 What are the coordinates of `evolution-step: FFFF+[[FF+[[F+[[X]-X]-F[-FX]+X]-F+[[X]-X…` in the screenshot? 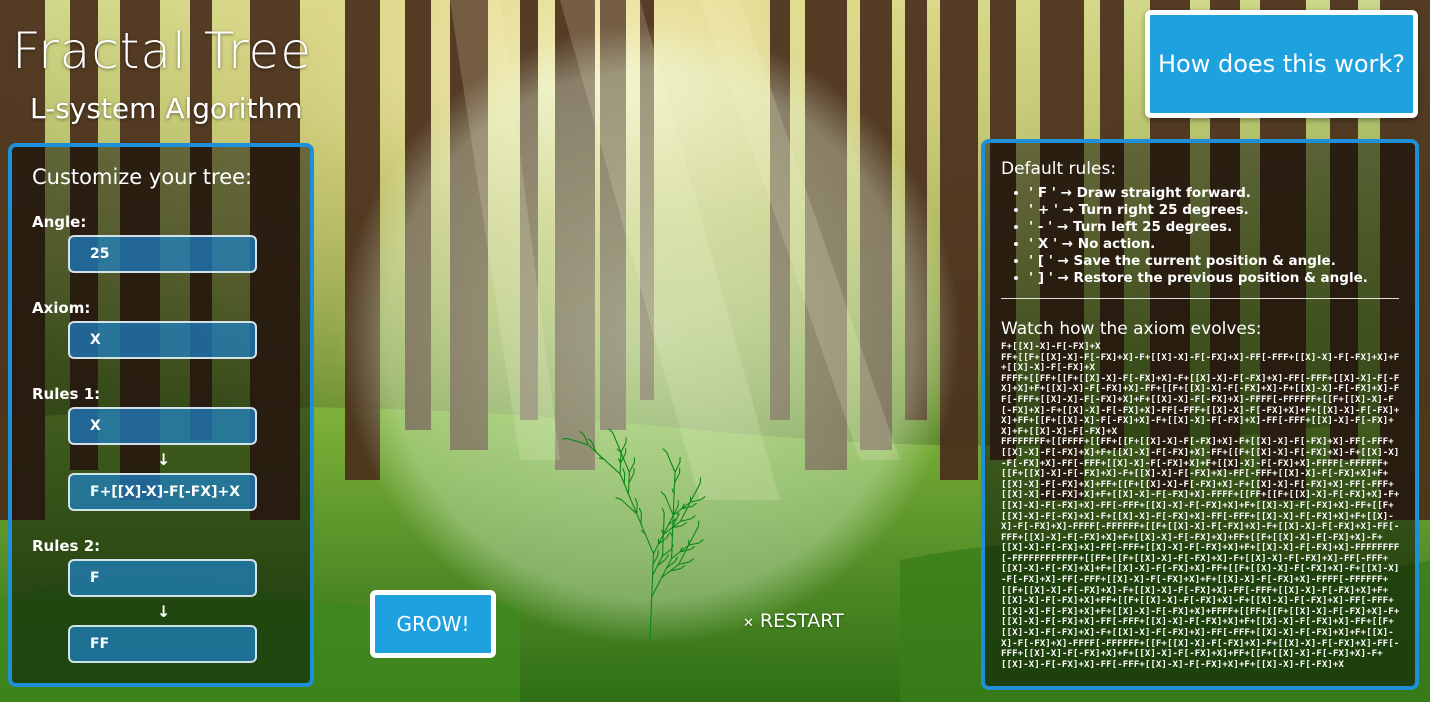 It's located at (1200, 404).